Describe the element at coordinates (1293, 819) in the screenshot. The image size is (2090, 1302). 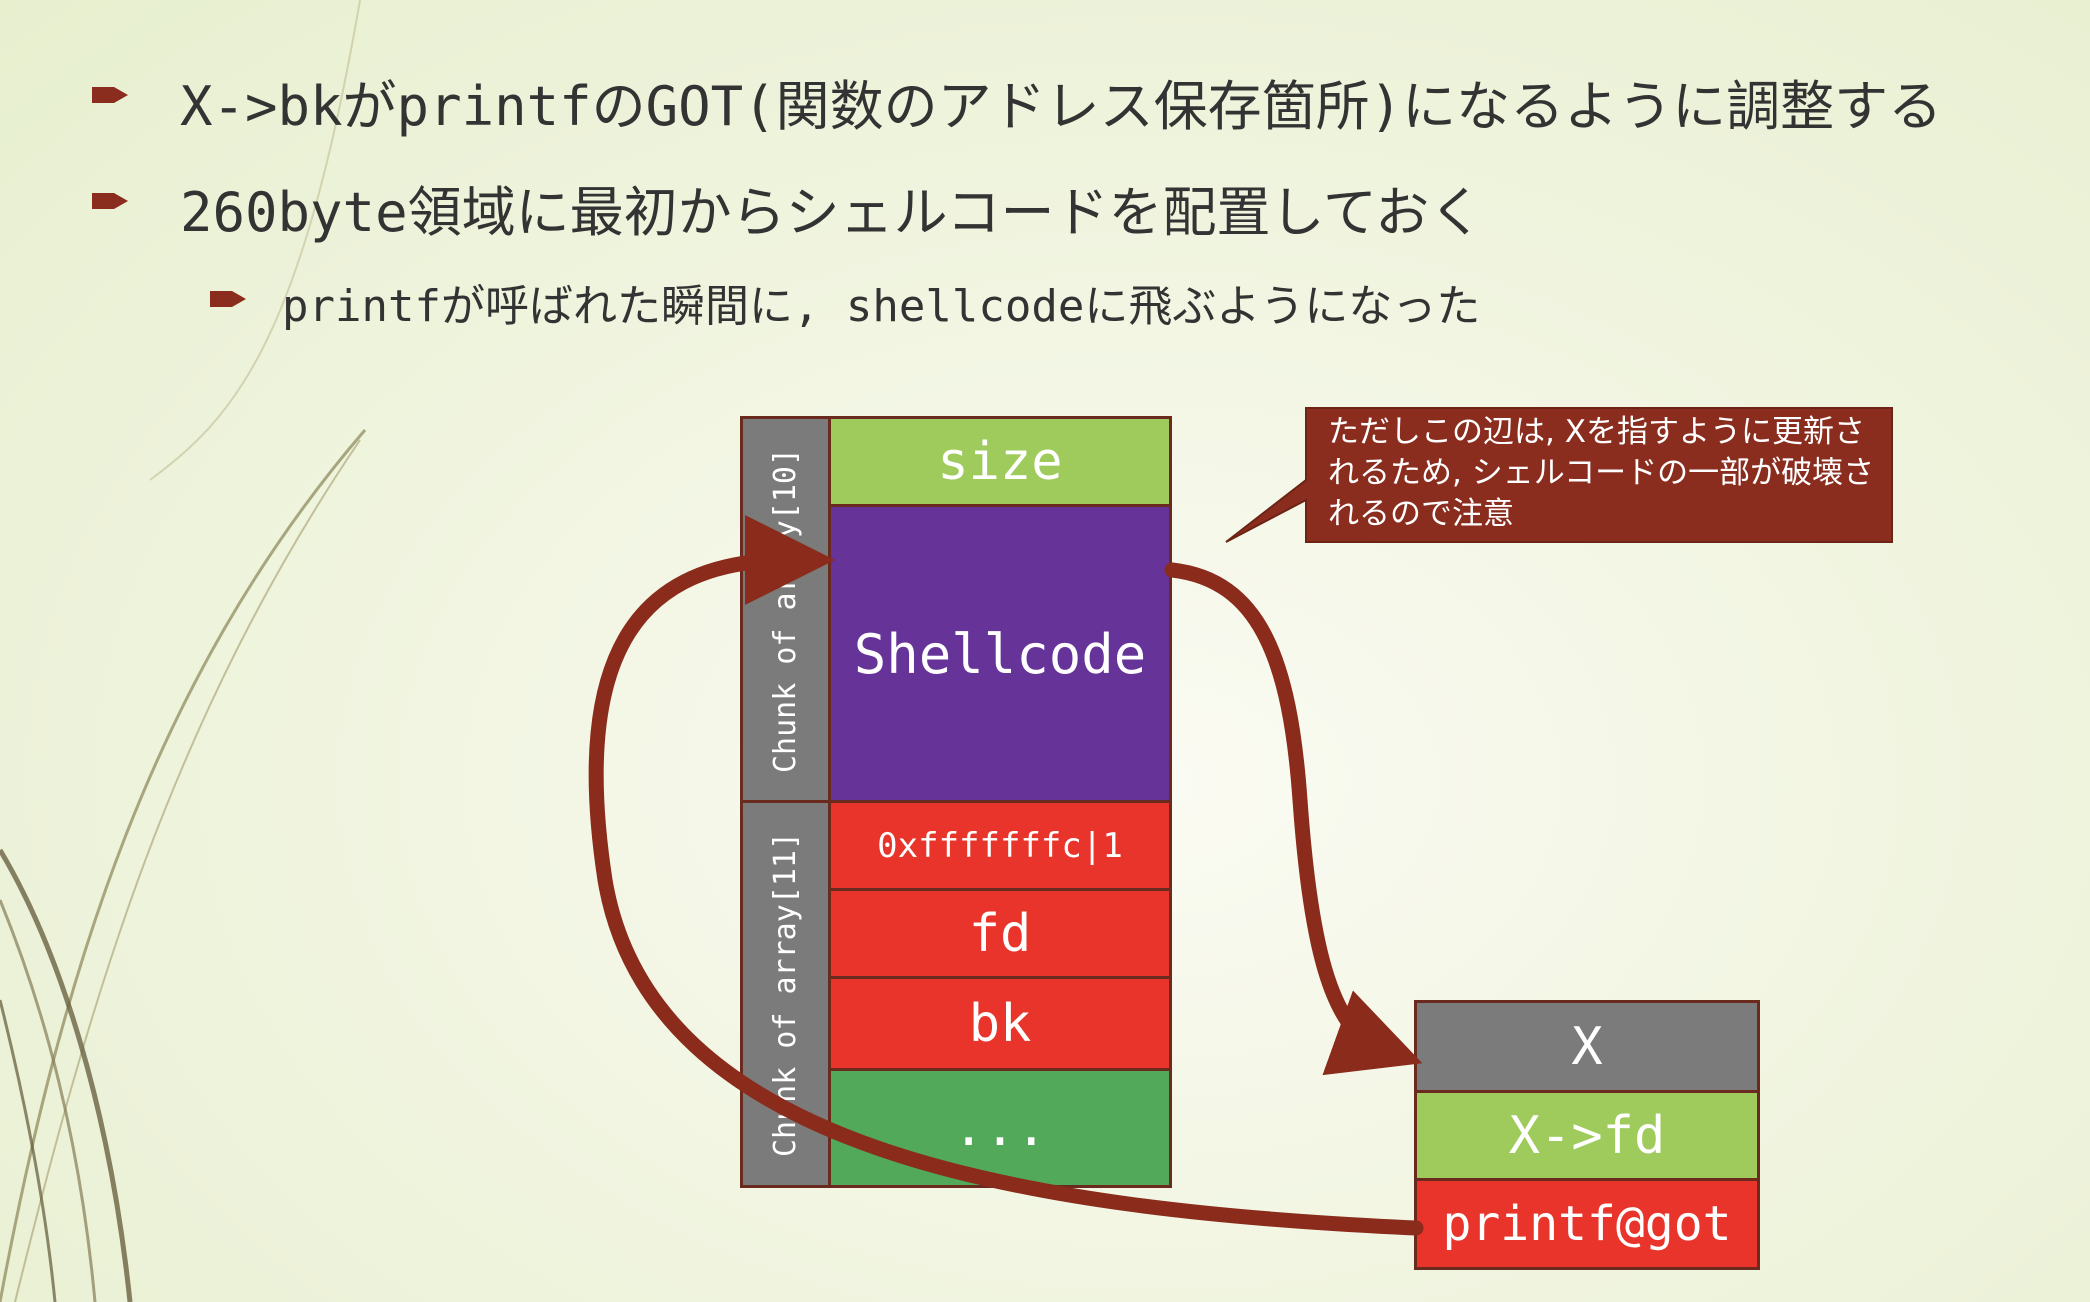
I see `shellcode-to-x-arrow` at that location.